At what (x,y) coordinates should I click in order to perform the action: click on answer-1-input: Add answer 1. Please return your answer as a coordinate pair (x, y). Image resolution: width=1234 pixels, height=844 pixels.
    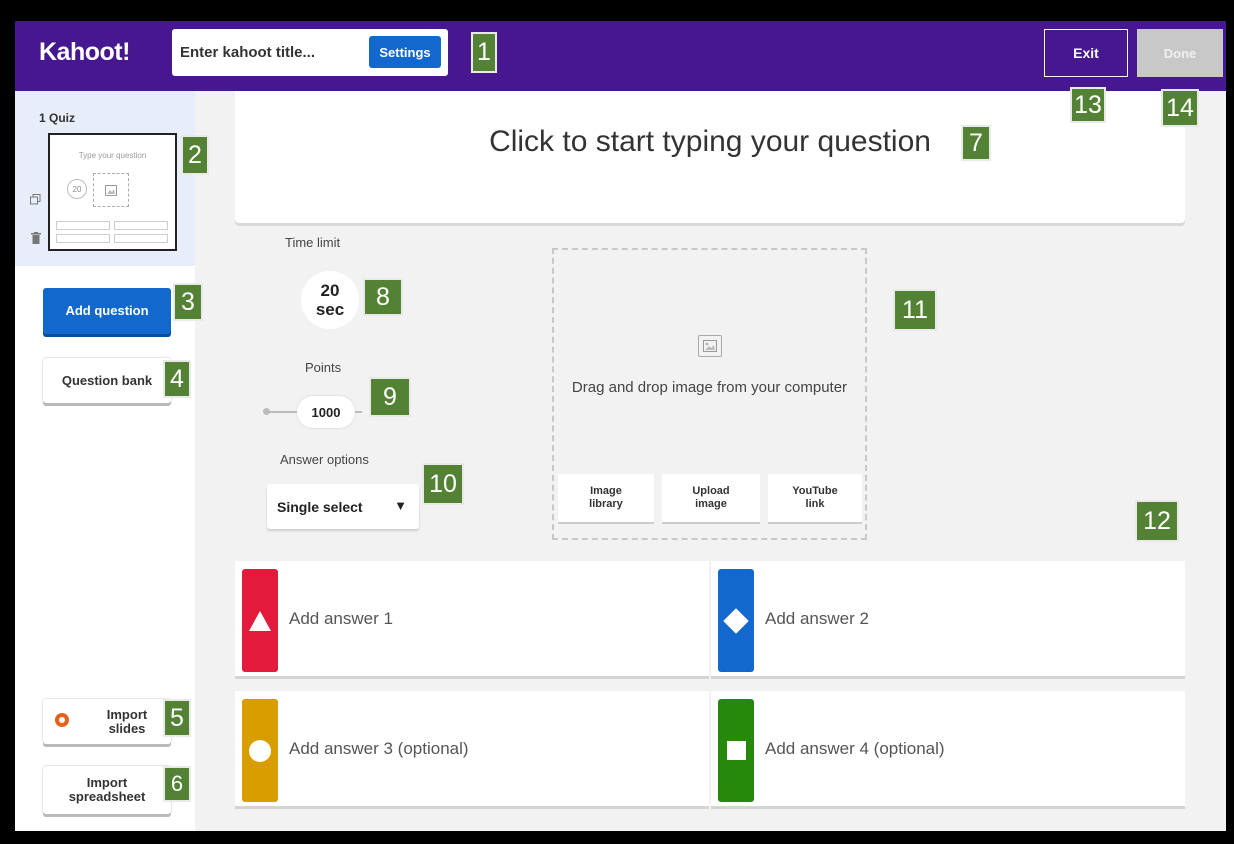
    Looking at the image, I should click on (341, 619).